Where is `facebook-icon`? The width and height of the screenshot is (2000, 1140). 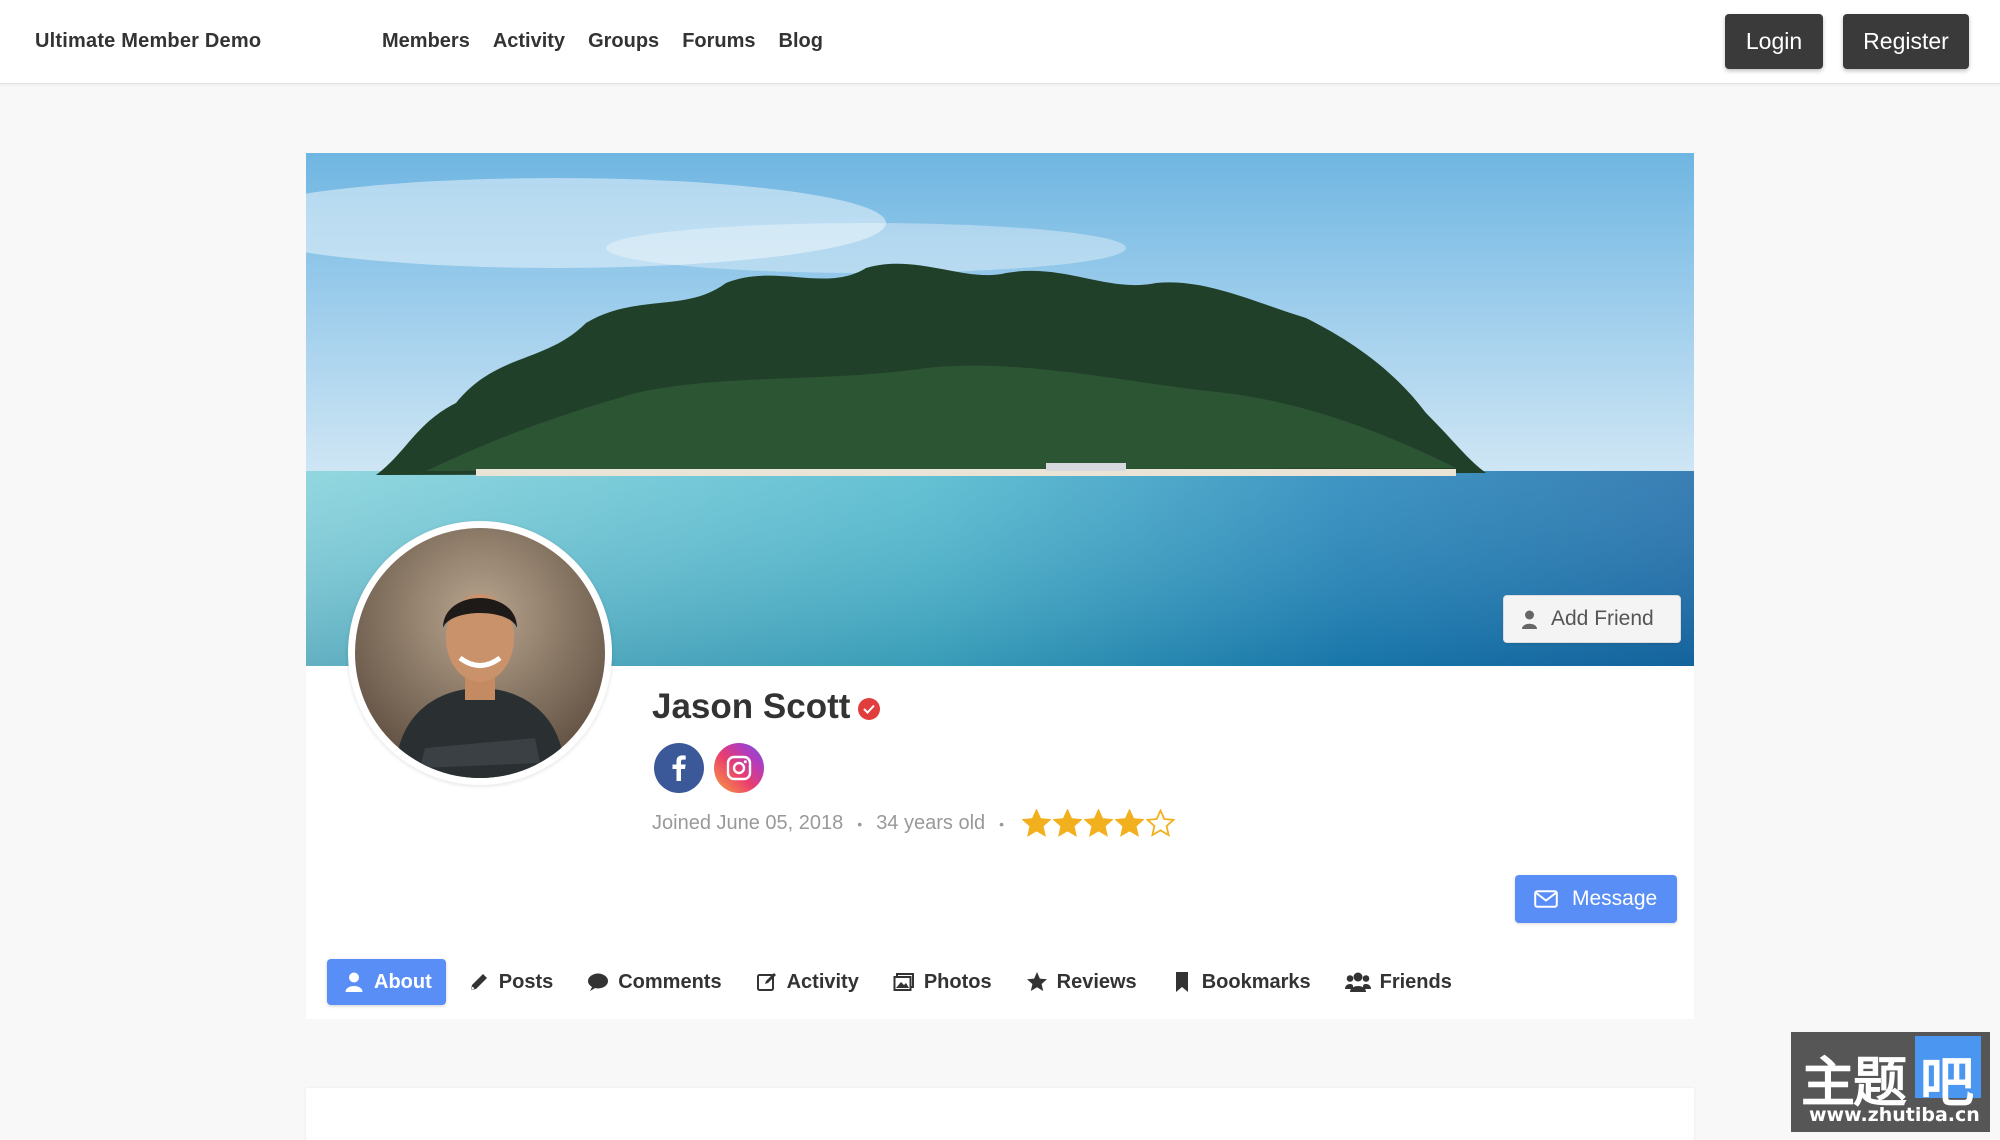
facebook-icon is located at coordinates (679, 768).